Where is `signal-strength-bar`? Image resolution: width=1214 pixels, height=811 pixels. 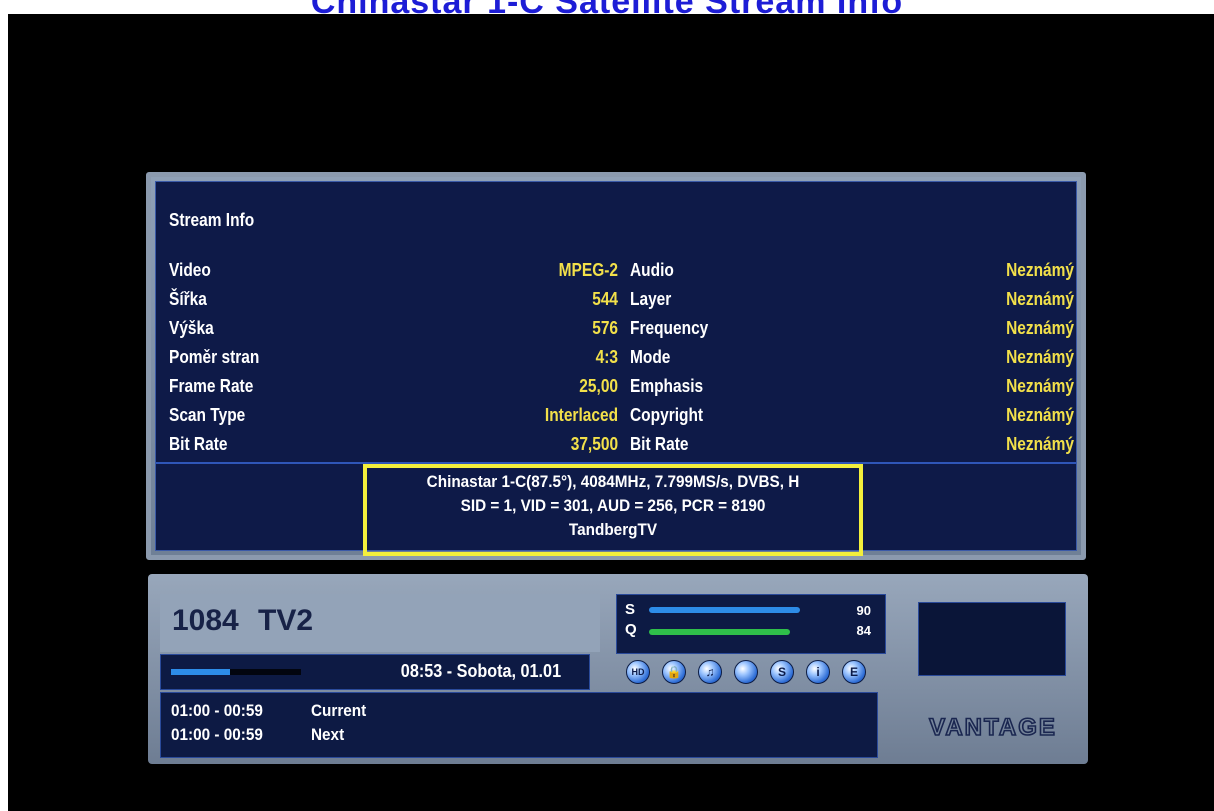 signal-strength-bar is located at coordinates (733, 610).